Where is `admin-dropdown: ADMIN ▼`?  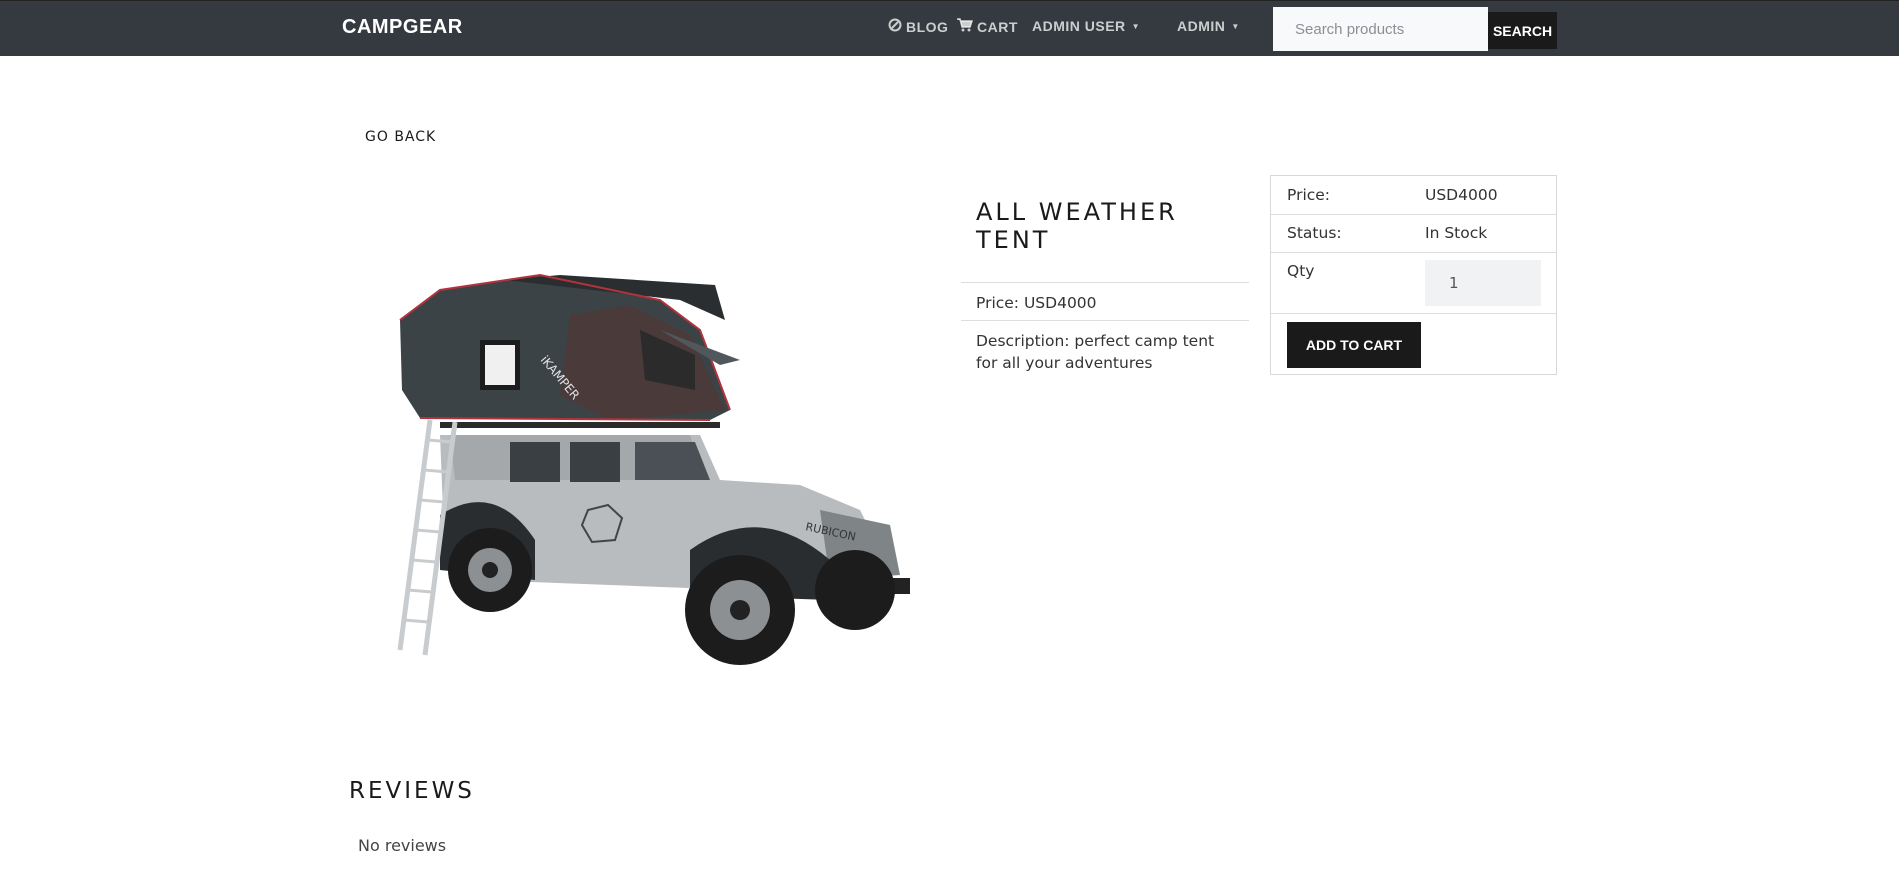 admin-dropdown: ADMIN ▼ is located at coordinates (1208, 26).